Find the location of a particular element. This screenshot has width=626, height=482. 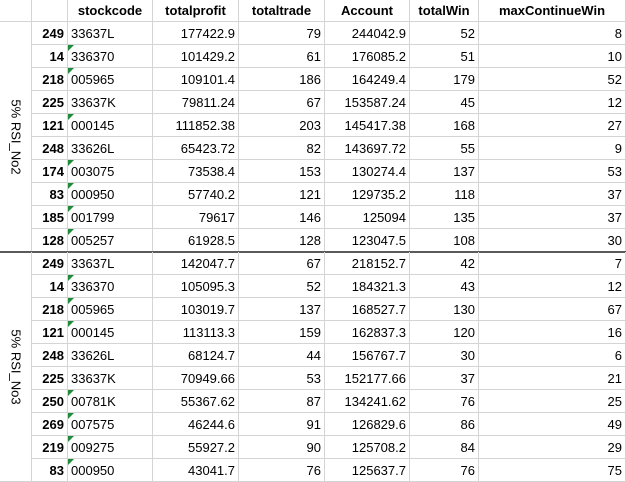

row-index-cell: 83 is located at coordinates (50, 194).